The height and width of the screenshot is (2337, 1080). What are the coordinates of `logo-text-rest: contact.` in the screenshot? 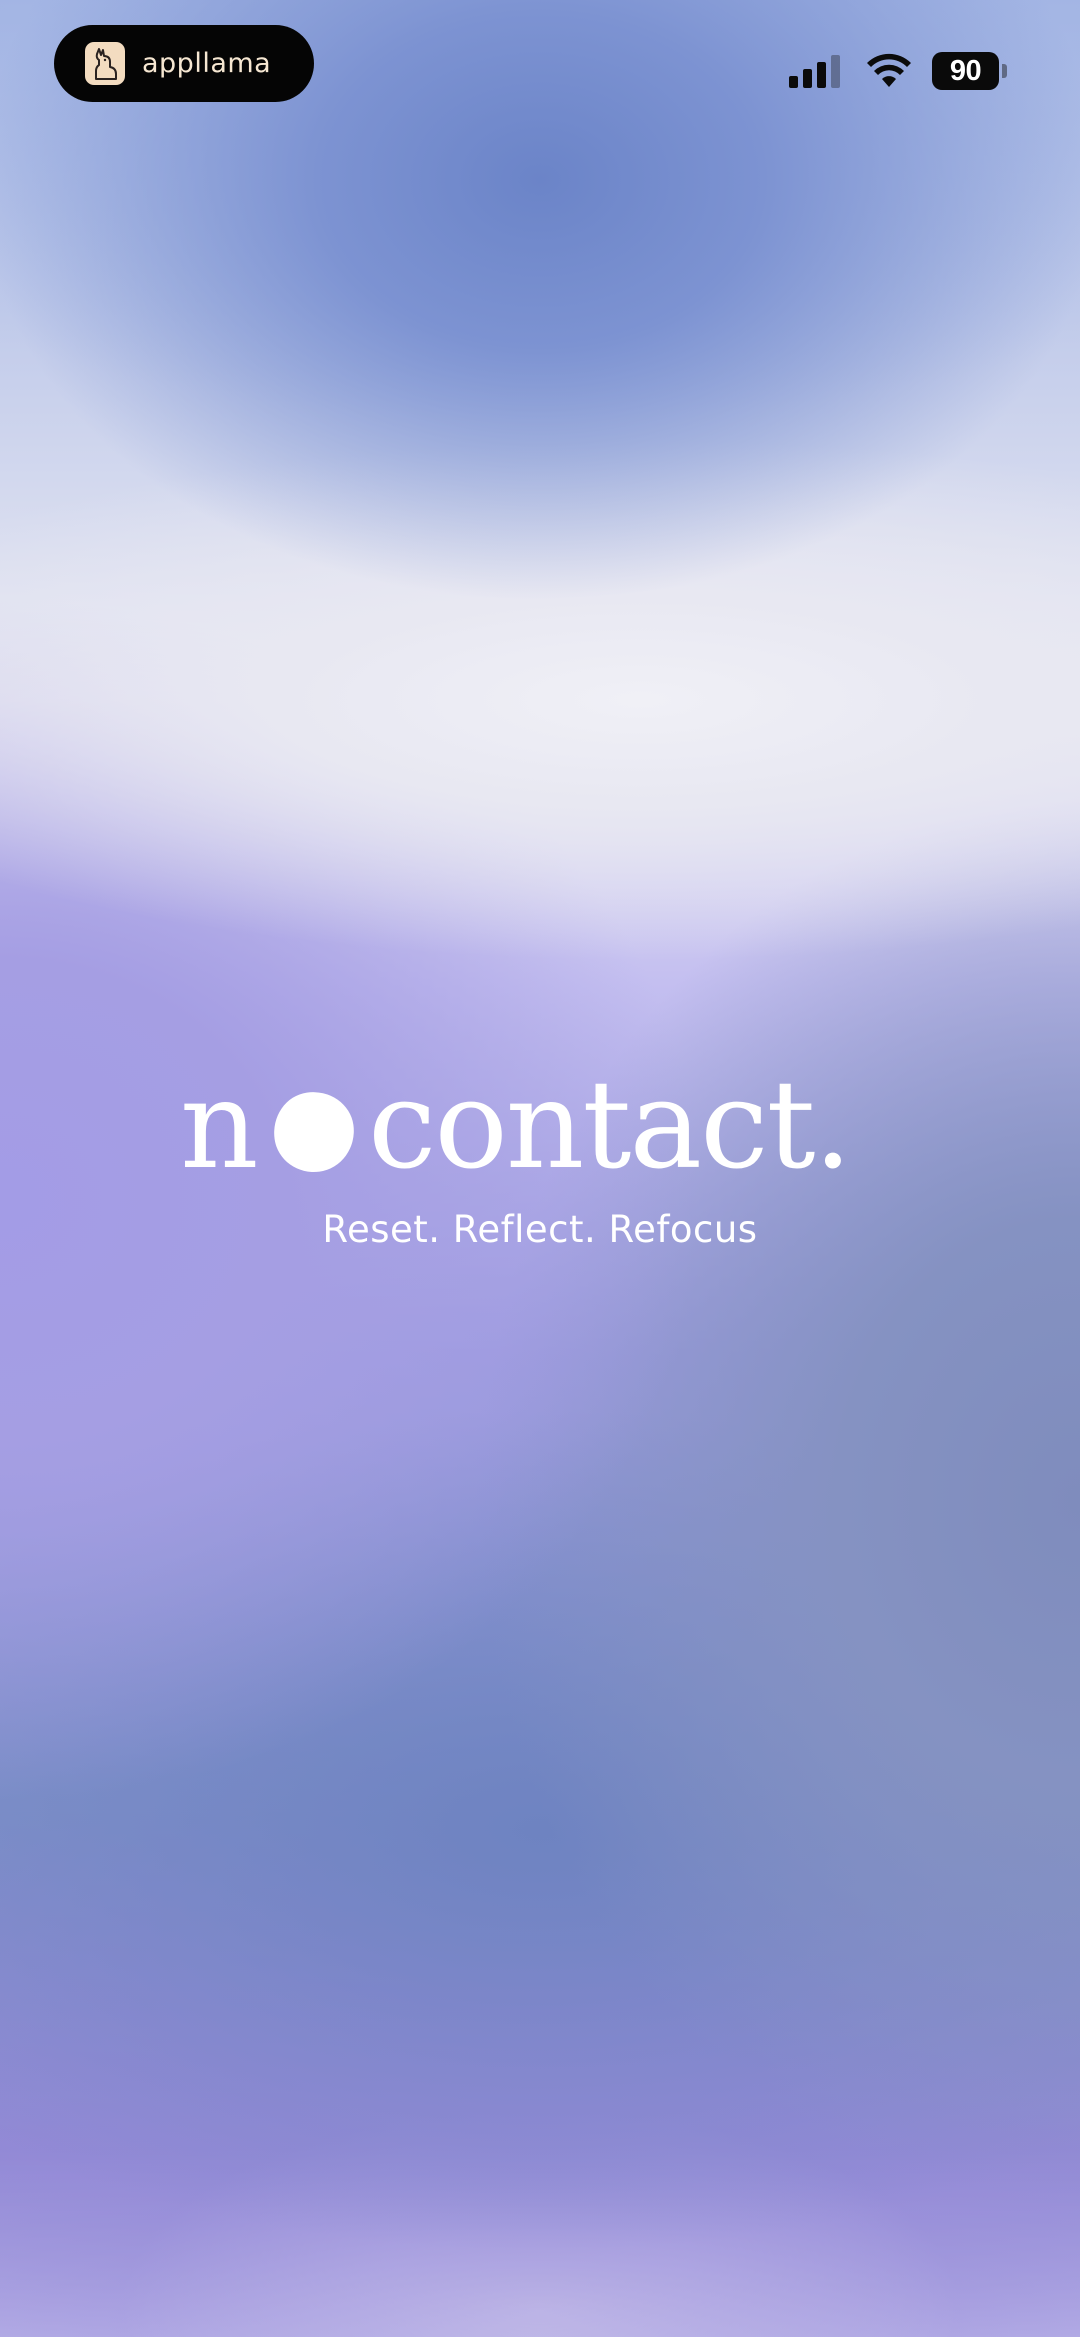 It's located at (610, 1125).